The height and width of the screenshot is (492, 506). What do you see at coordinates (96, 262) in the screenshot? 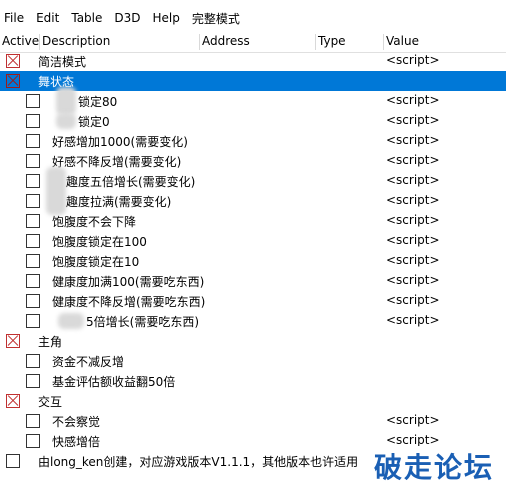
I see `row-description: 饱腹度锁定在10` at bounding box center [96, 262].